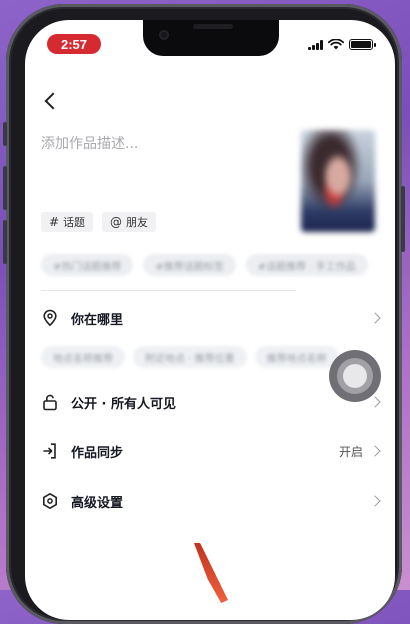 The width and height of the screenshot is (410, 624). I want to click on back-button, so click(51, 101).